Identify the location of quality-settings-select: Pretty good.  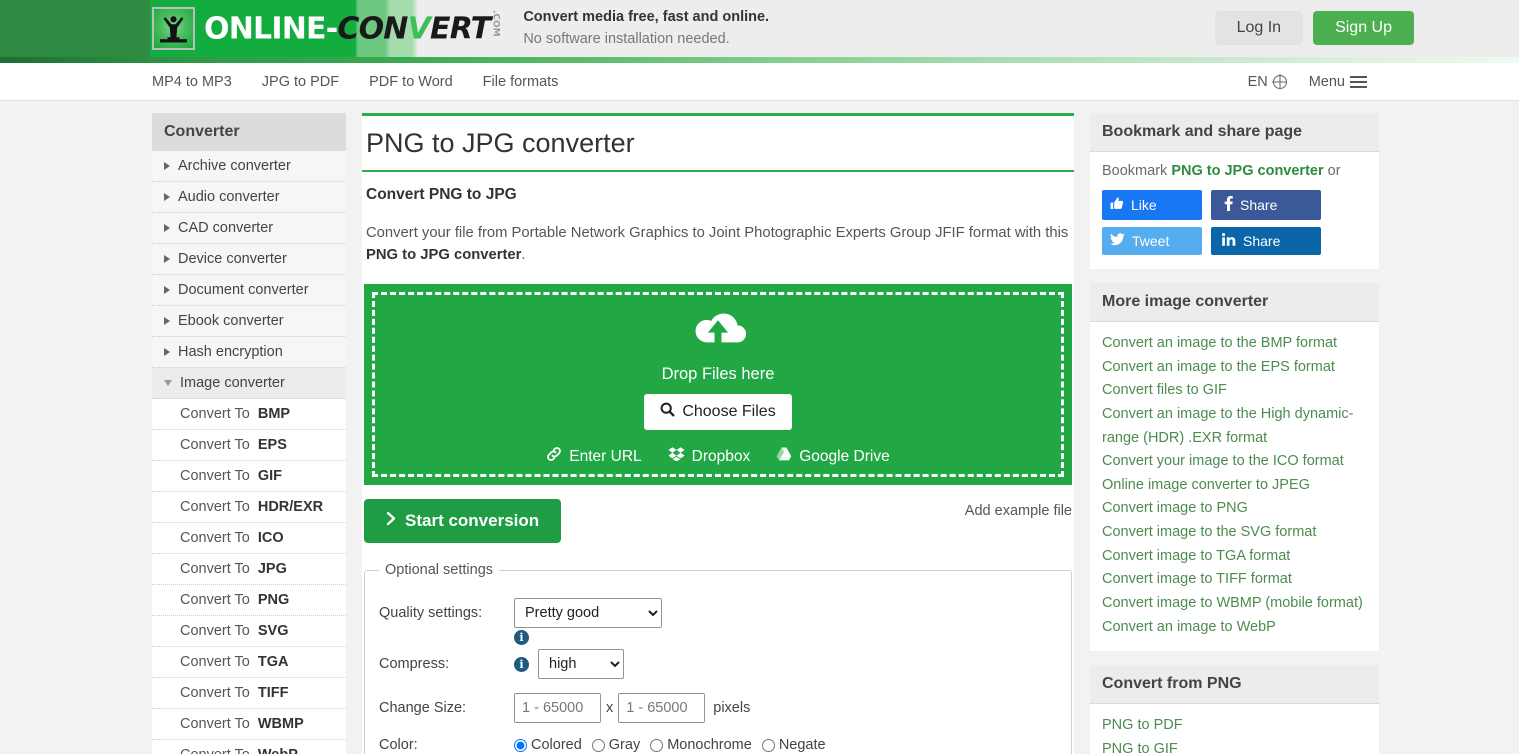
(588, 613).